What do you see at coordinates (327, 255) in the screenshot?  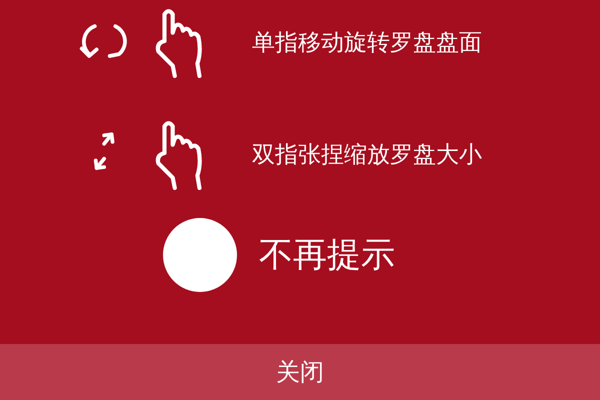 I see `dont-show-again-label: 不再提示` at bounding box center [327, 255].